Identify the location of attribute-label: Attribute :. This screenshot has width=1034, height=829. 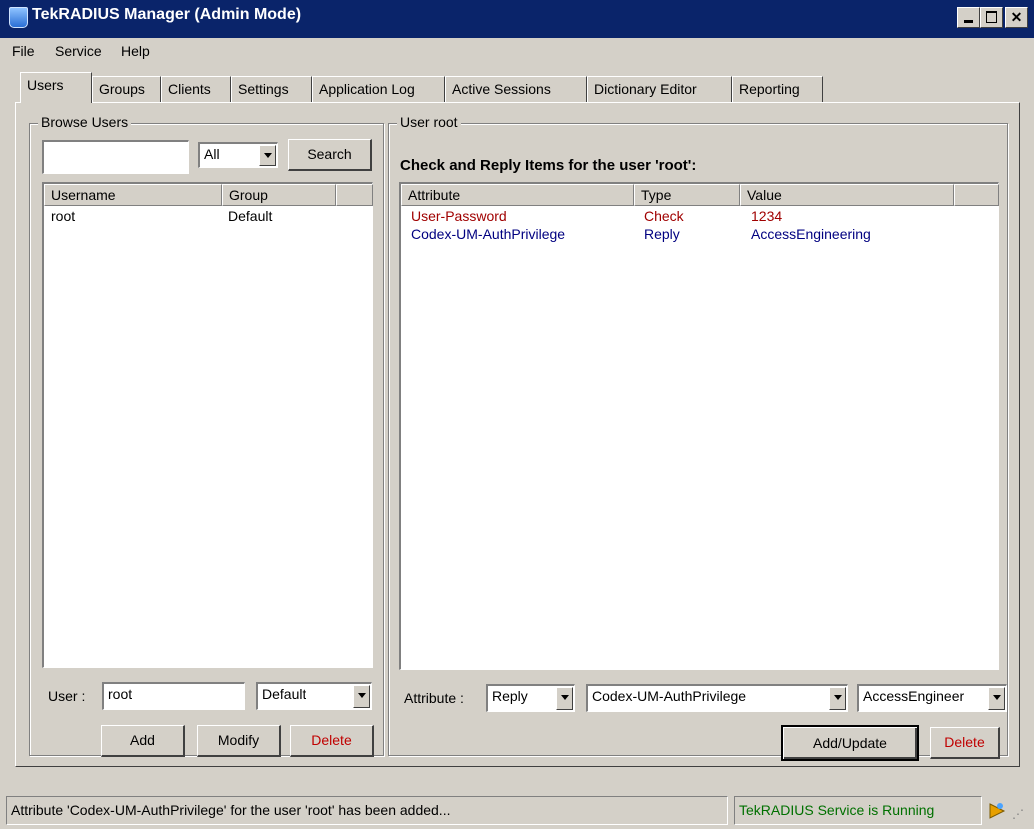
(434, 698).